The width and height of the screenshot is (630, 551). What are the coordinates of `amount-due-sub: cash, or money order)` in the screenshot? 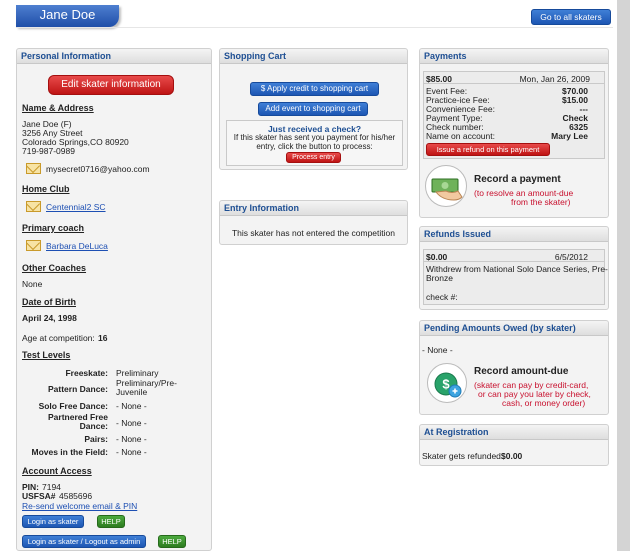 It's located at (544, 403).